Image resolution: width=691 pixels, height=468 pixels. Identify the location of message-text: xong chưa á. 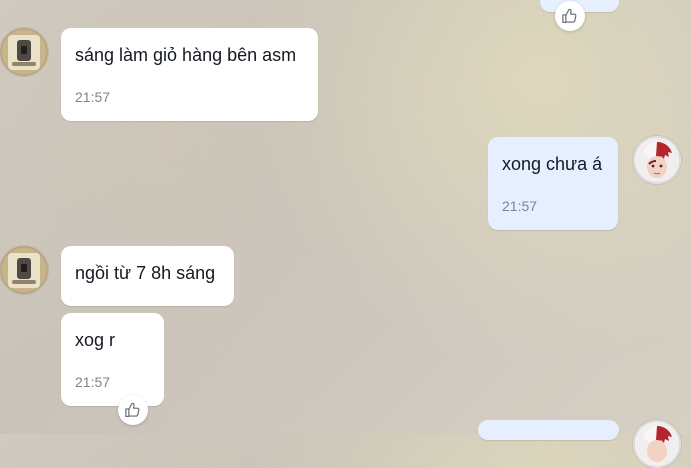
(552, 164).